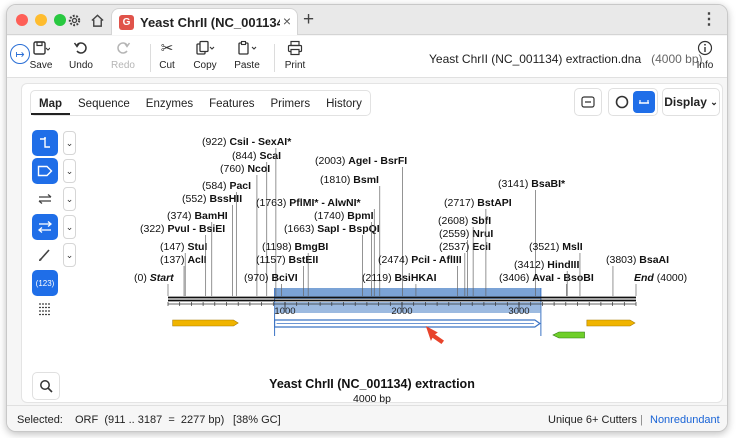 The image size is (736, 438). Describe the element at coordinates (142, 278) in the screenshot. I see `site-position: (0)` at that location.